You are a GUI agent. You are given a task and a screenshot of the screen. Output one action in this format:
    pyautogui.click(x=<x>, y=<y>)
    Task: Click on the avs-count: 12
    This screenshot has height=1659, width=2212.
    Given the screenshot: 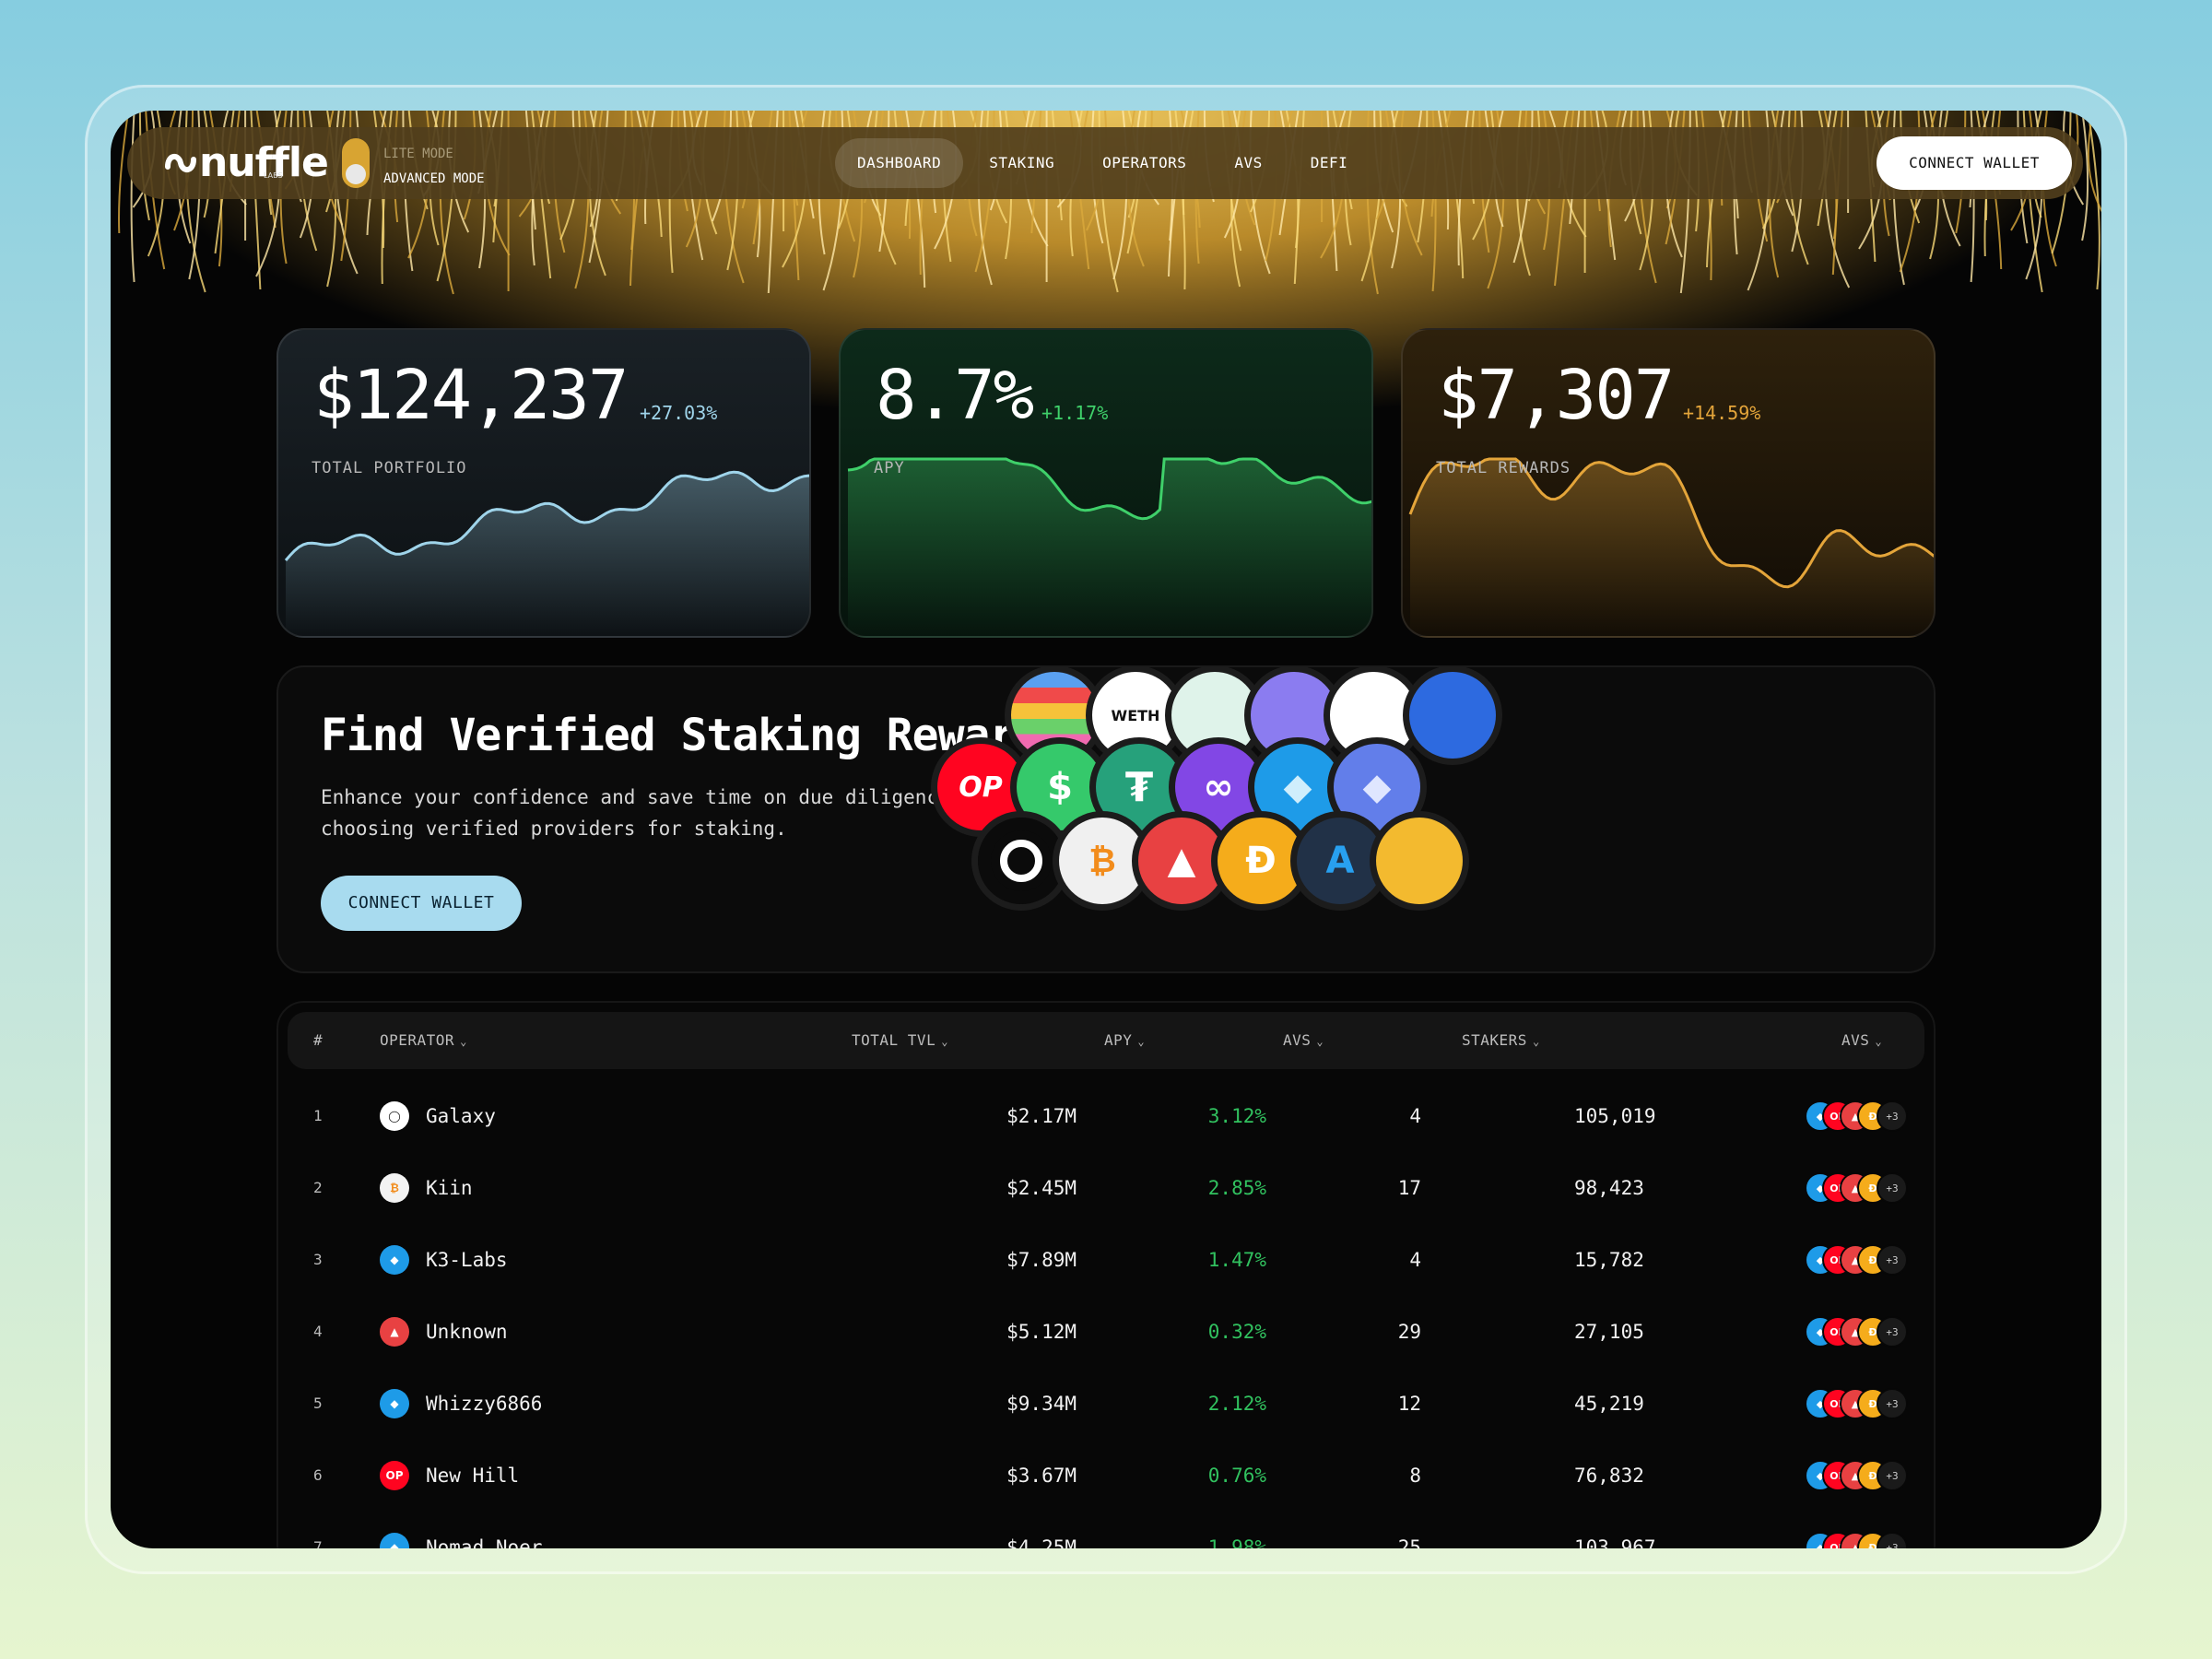 What is the action you would take?
    pyautogui.click(x=1409, y=1404)
    